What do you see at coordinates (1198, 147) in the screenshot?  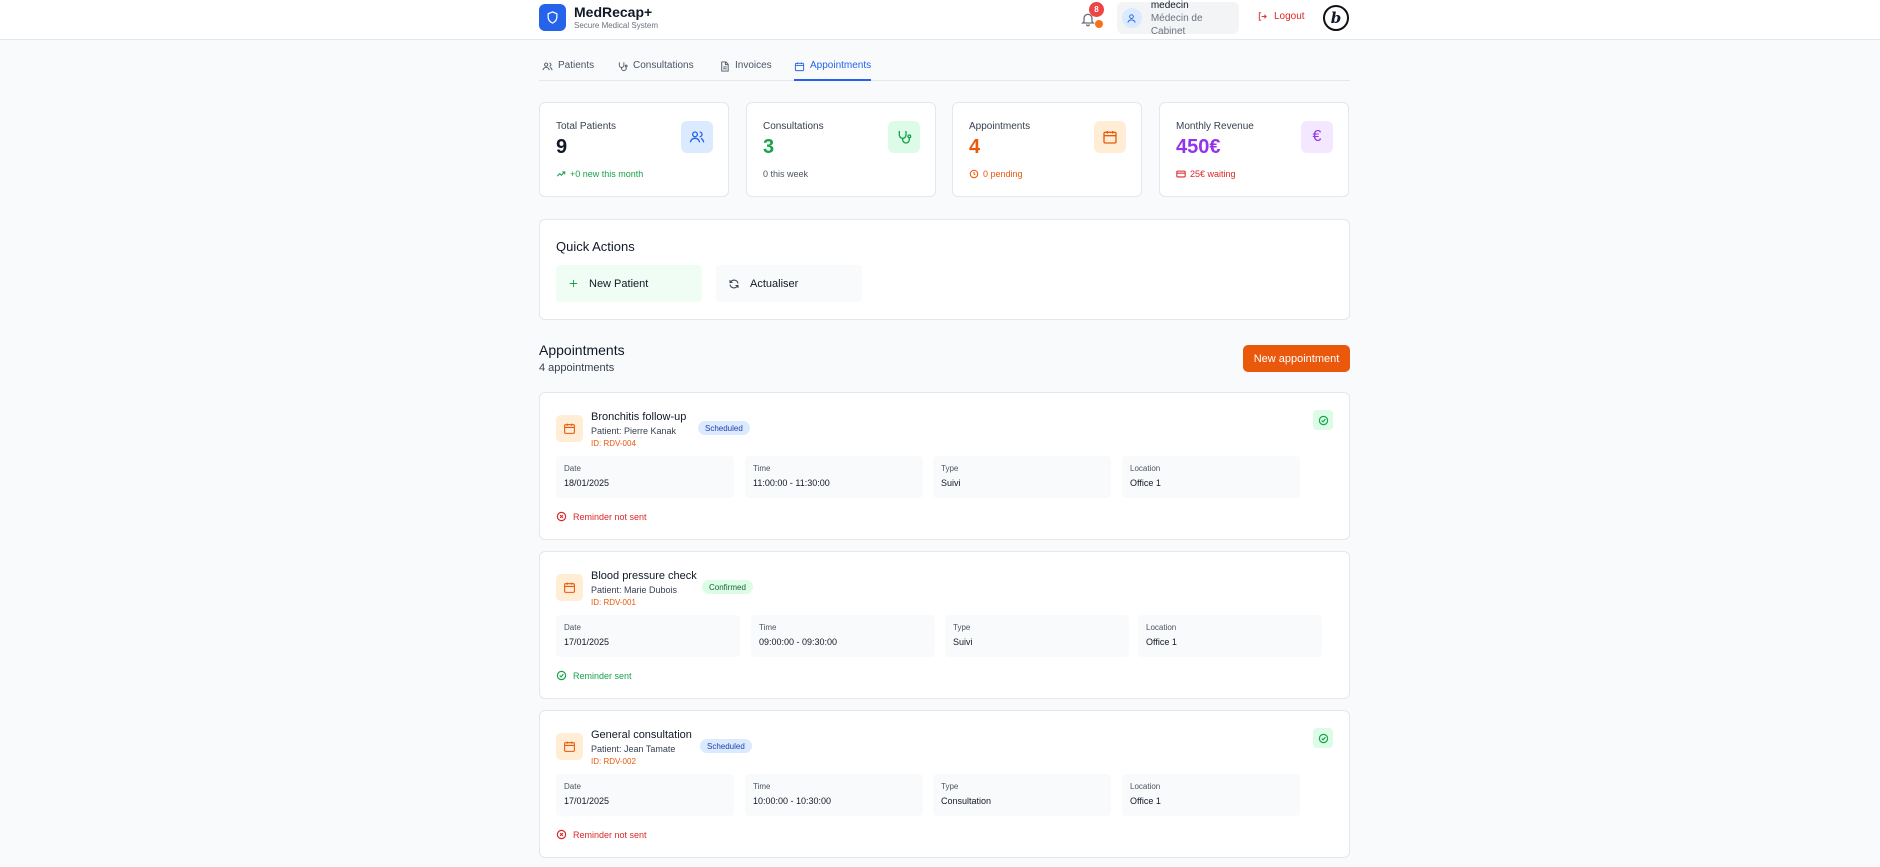 I see `stat-value: 450€` at bounding box center [1198, 147].